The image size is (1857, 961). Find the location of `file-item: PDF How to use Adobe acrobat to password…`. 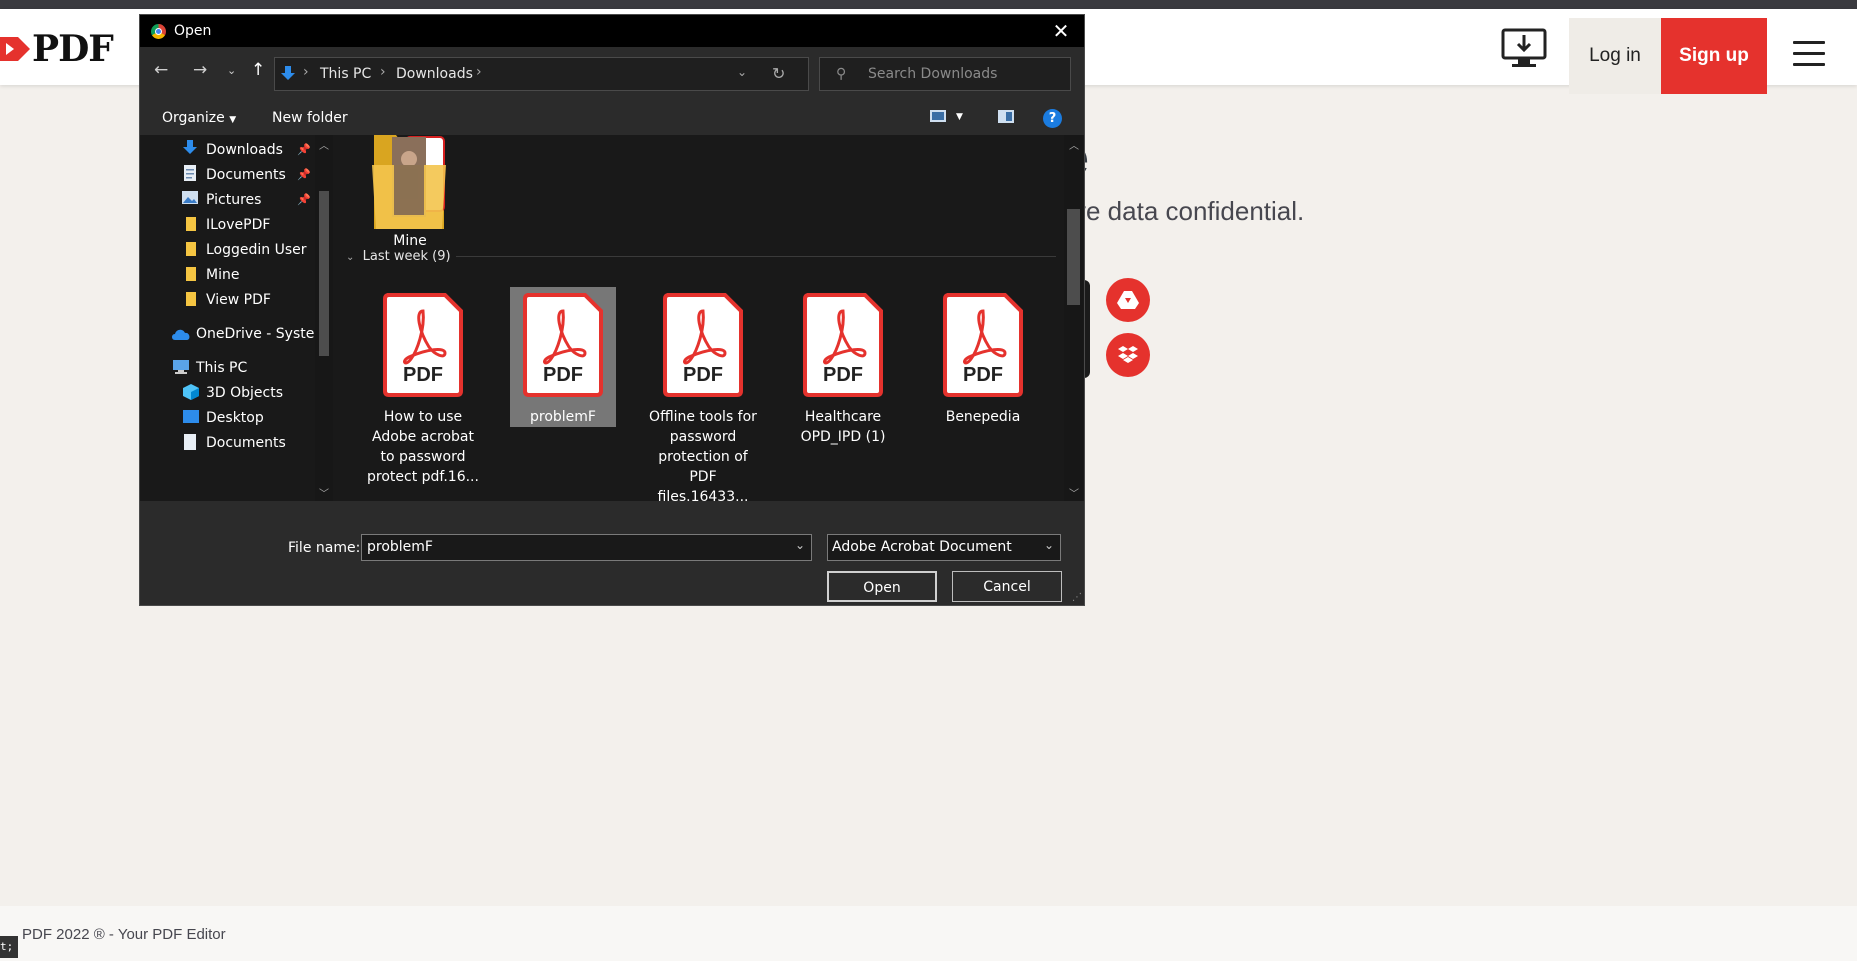

file-item: PDF How to use Adobe acrobat to password… is located at coordinates (423, 386).